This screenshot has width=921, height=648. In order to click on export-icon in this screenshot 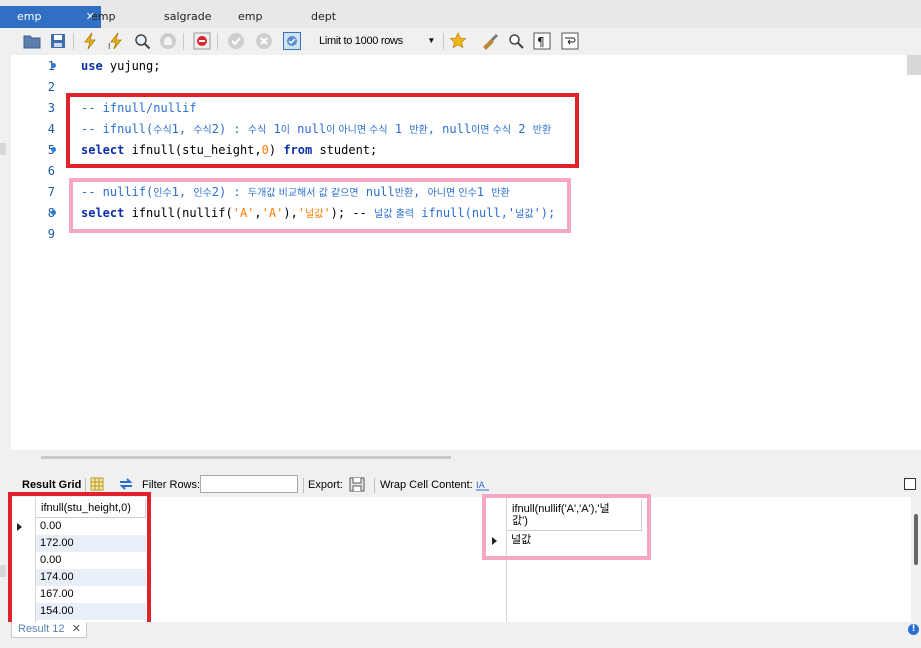, I will do `click(357, 484)`.